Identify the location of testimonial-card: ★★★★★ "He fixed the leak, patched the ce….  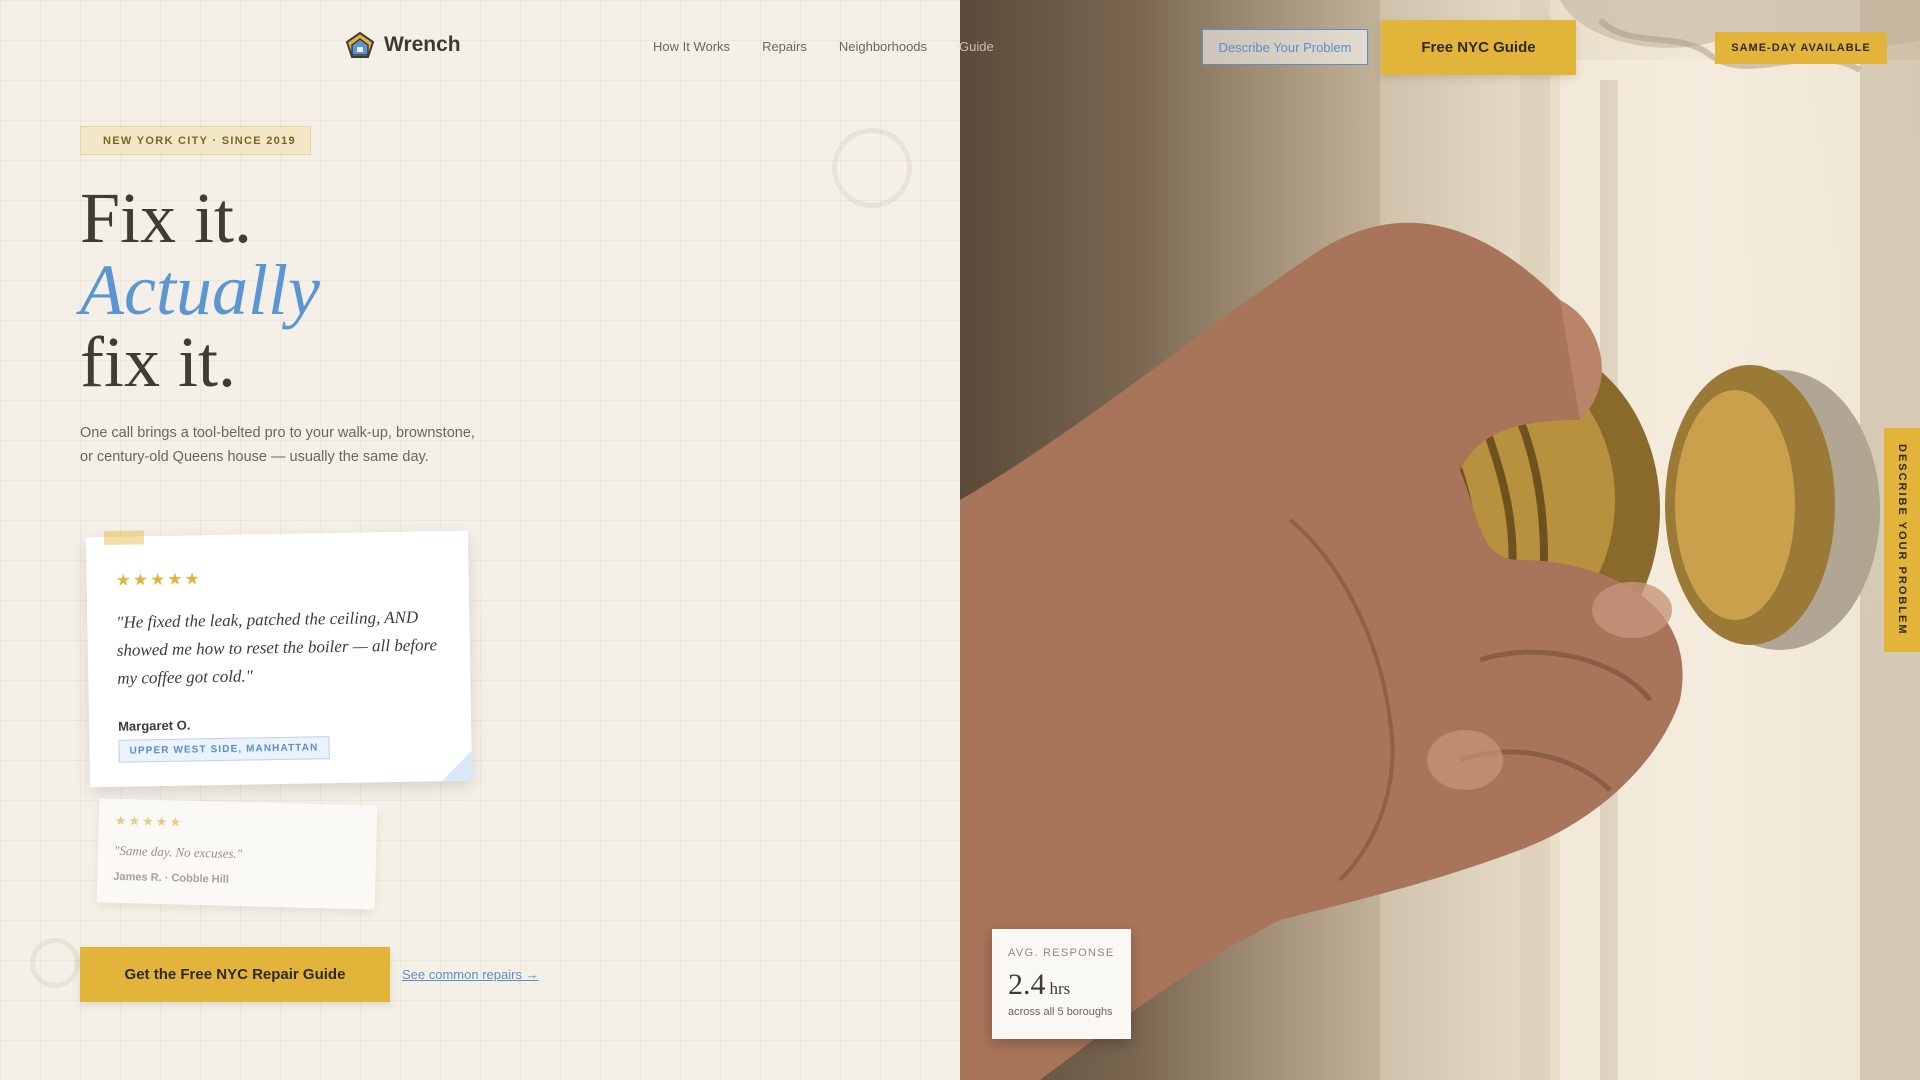
(279, 659).